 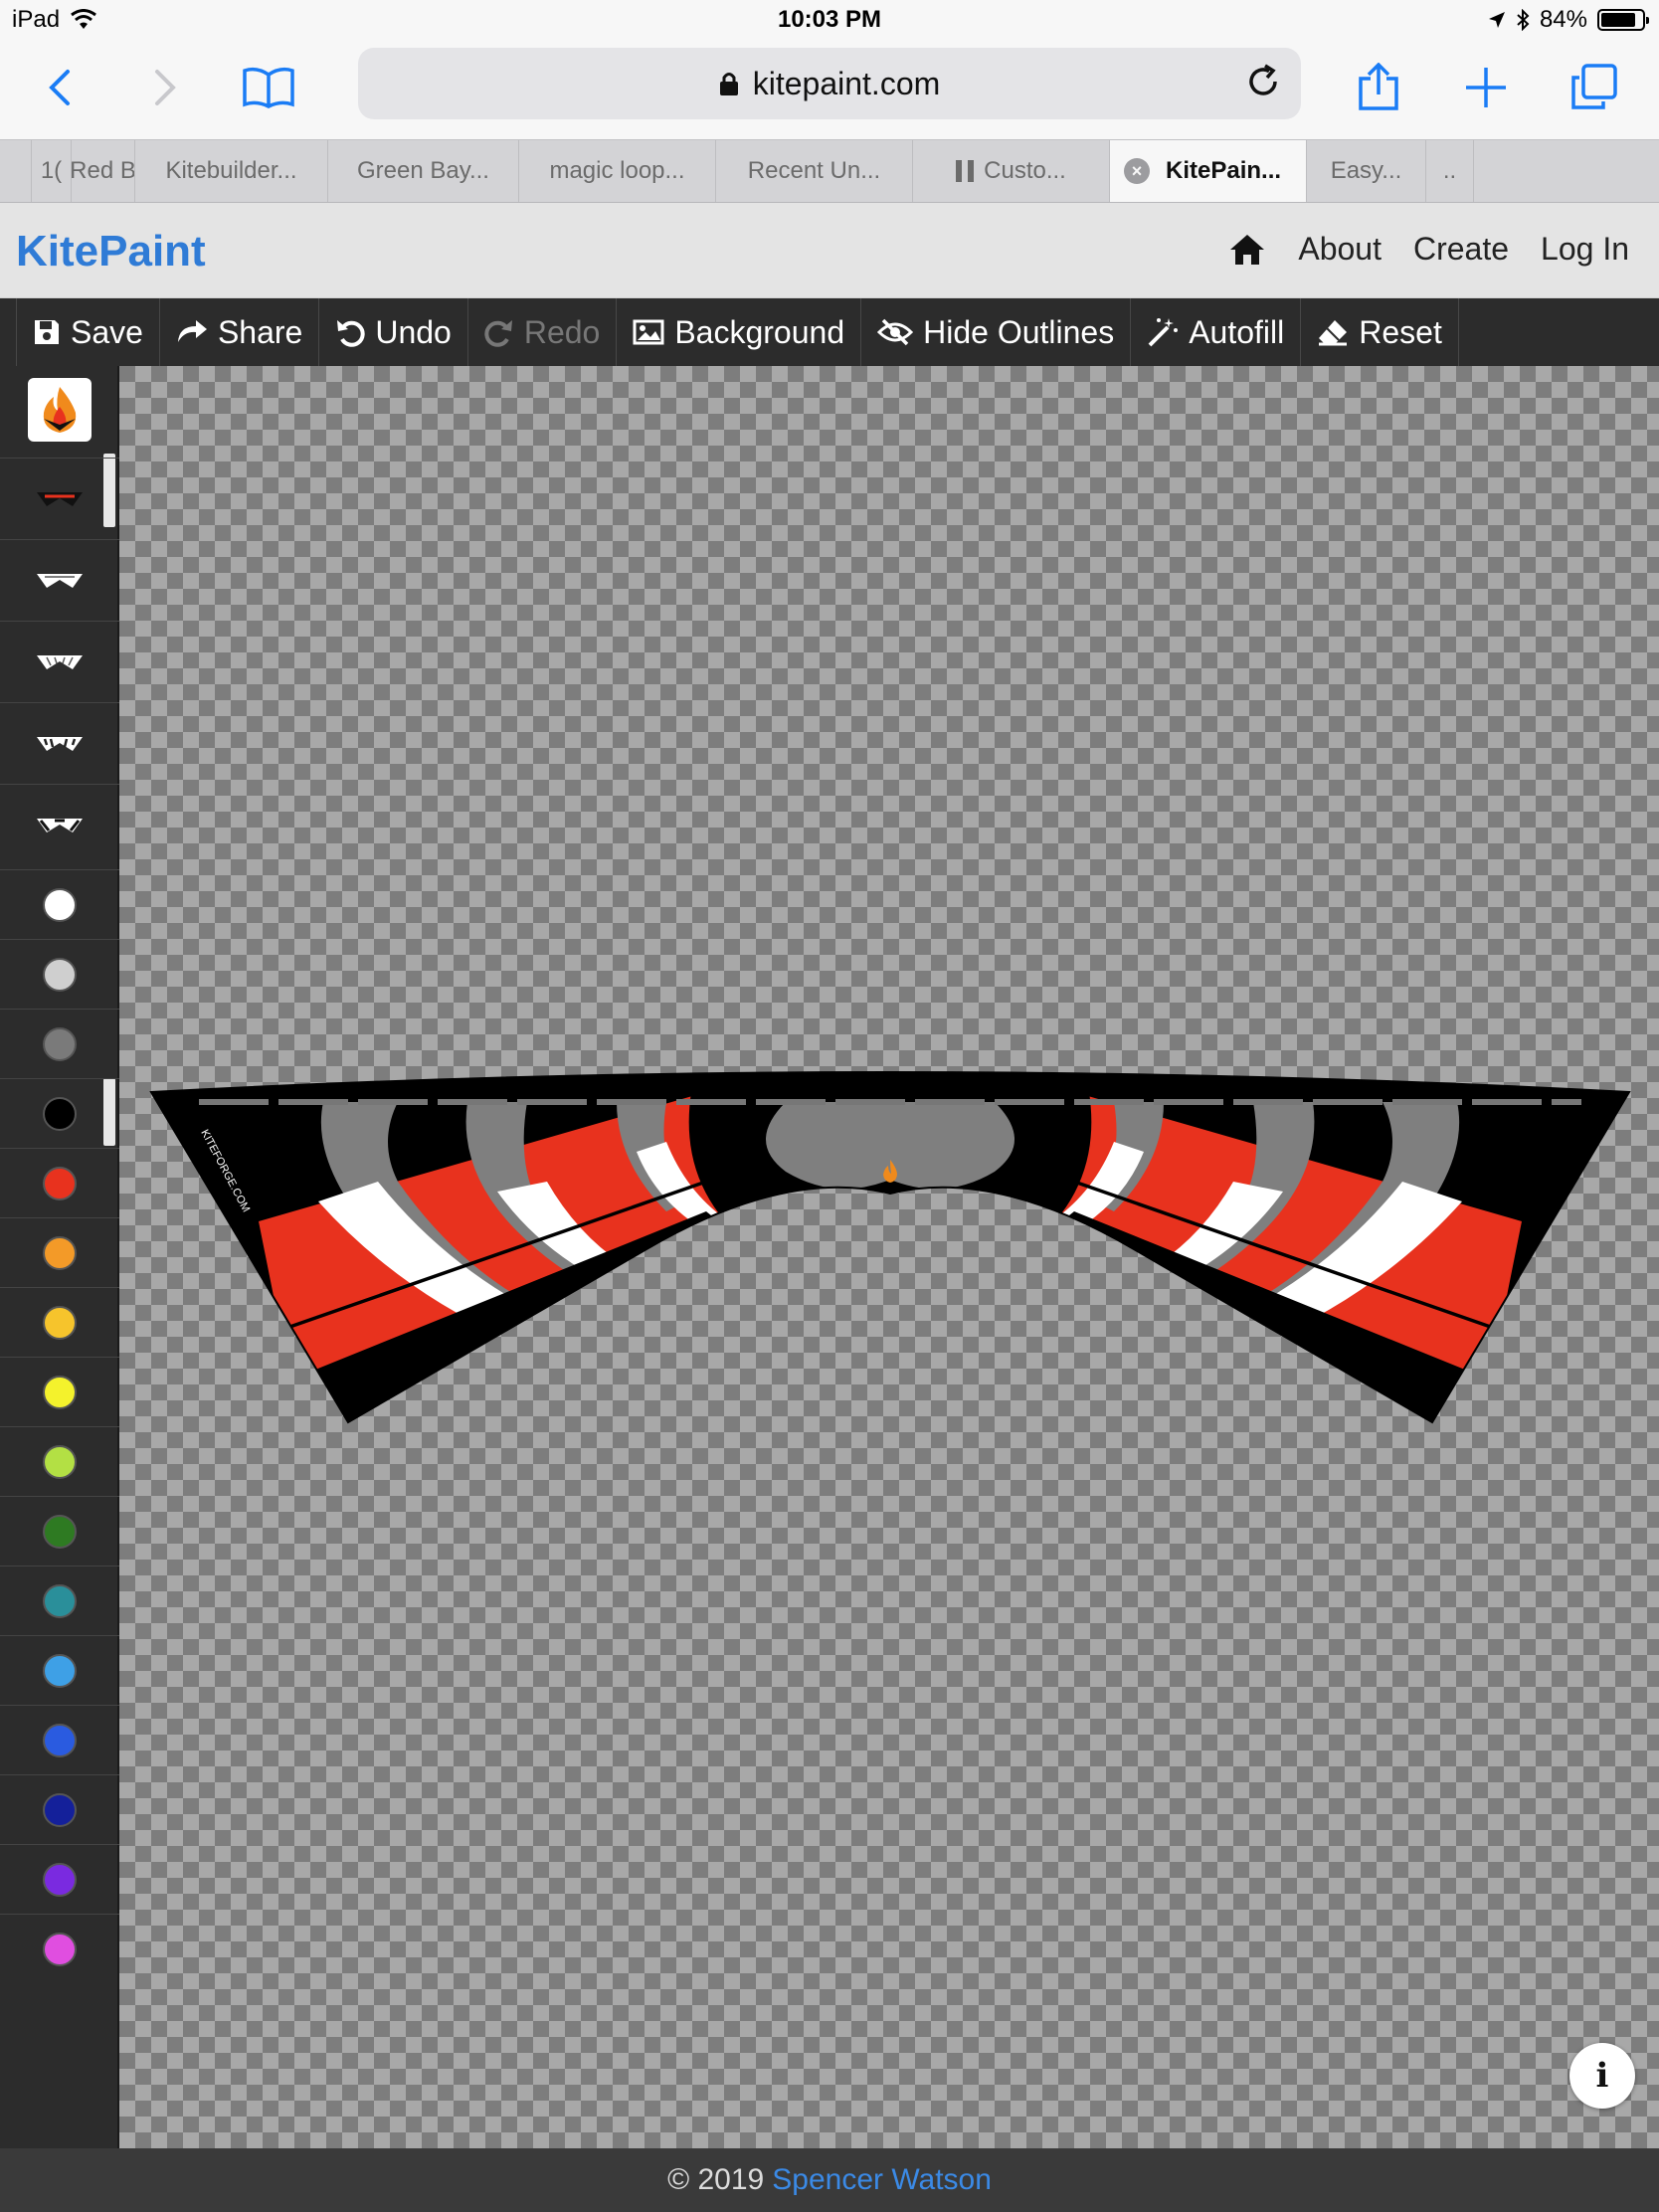 I want to click on back-icon, so click(x=60, y=87).